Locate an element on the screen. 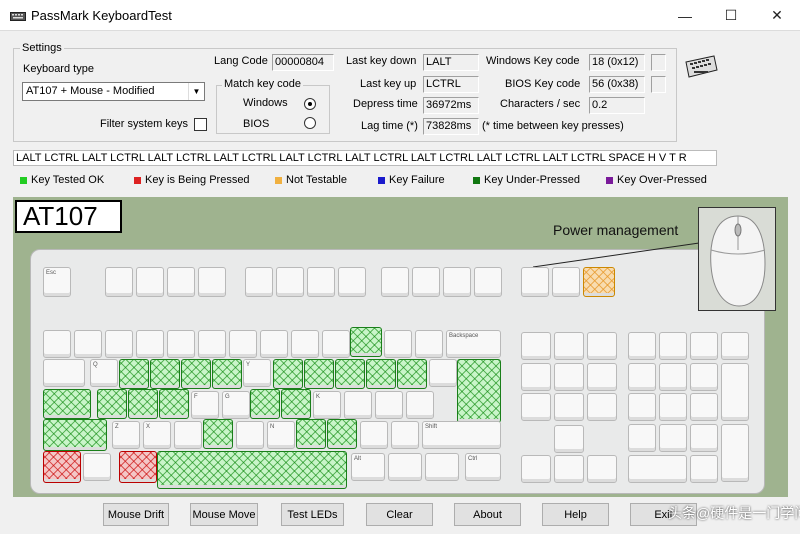 This screenshot has height=534, width=800. legend-label: Key Over-Pressed is located at coordinates (662, 180).